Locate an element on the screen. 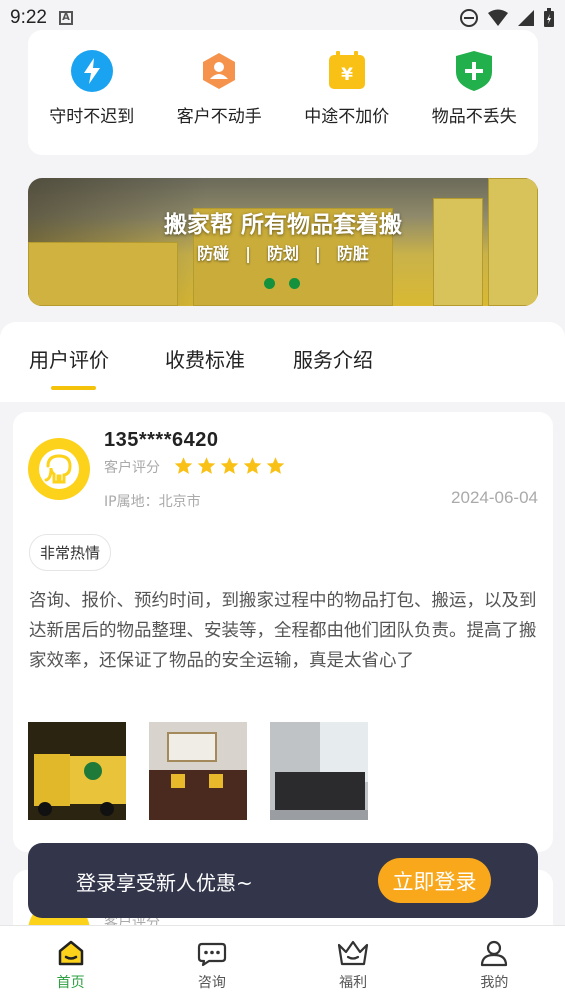 This screenshot has width=565, height=1004. feature-label: 客户不动手 is located at coordinates (219, 117).